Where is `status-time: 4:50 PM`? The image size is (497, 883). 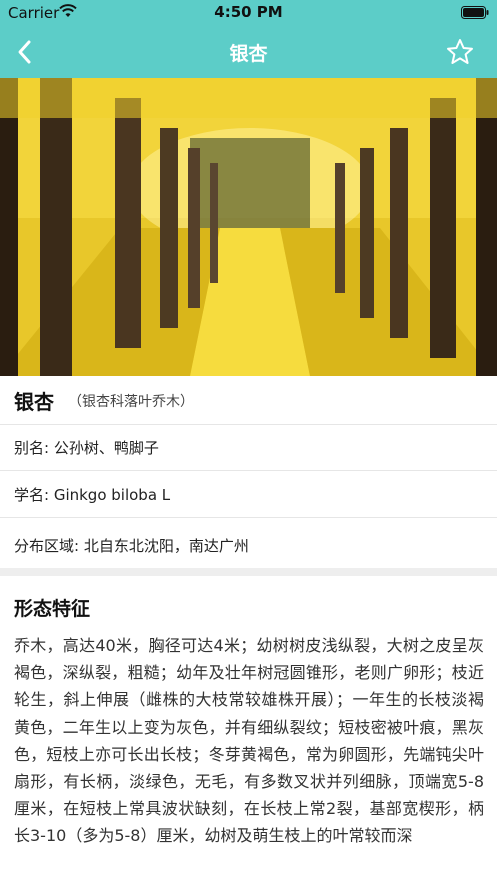 status-time: 4:50 PM is located at coordinates (248, 12).